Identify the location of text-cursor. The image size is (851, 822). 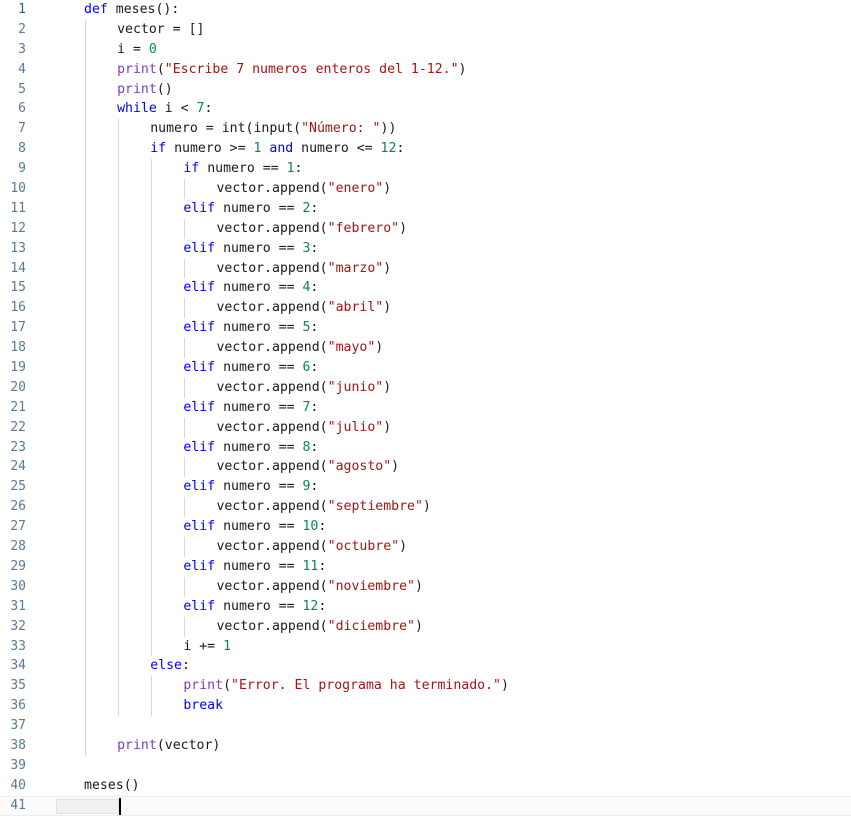
(120, 806).